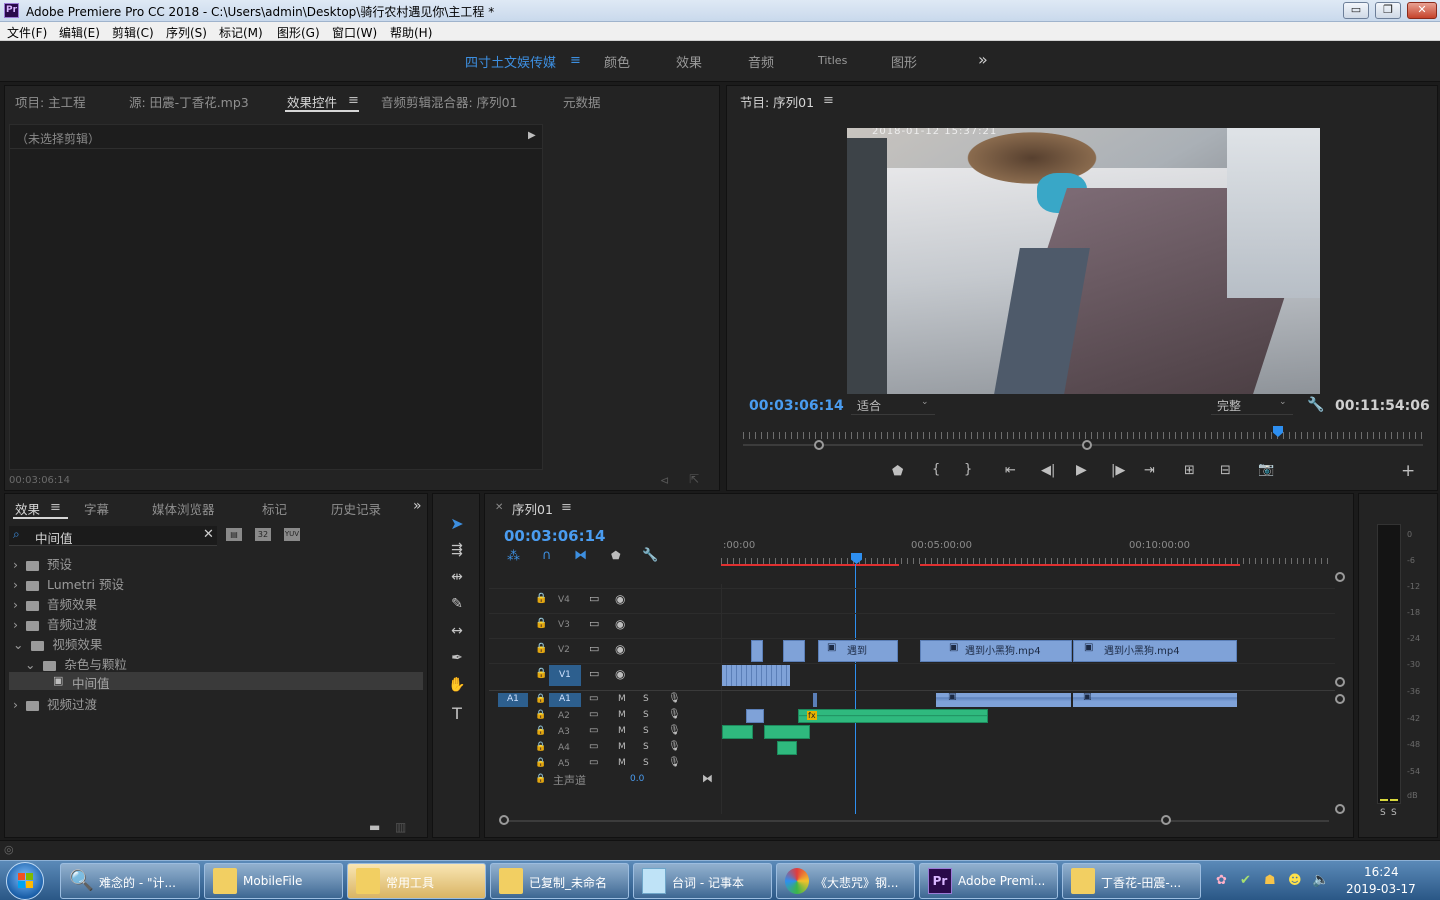 The height and width of the screenshot is (900, 1440). I want to click on mark-out-icon: }, so click(968, 469).